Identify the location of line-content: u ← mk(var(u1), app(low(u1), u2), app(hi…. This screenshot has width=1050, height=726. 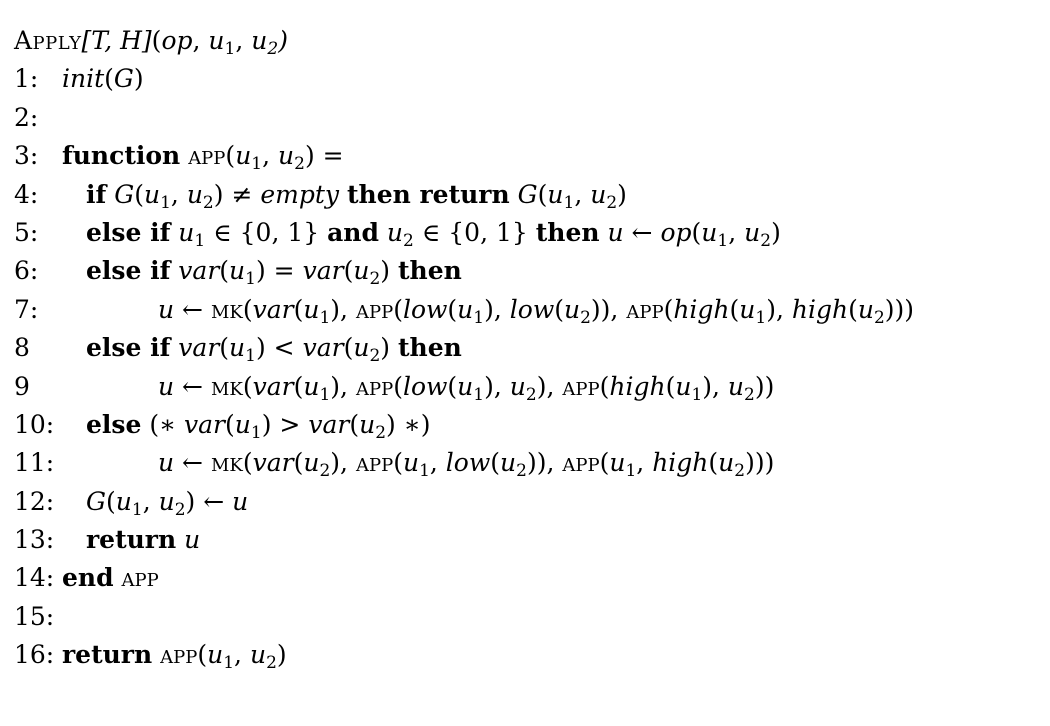
(466, 388).